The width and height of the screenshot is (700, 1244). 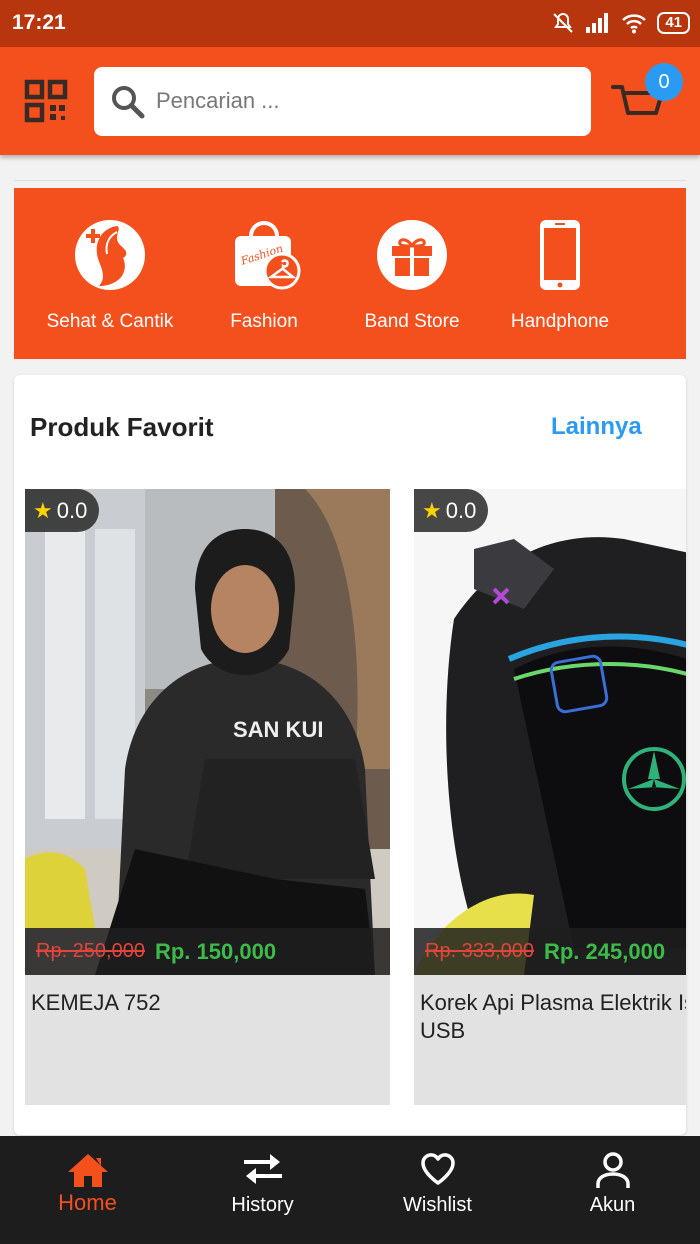 What do you see at coordinates (437, 1205) in the screenshot?
I see `nav-label: Wishlist` at bounding box center [437, 1205].